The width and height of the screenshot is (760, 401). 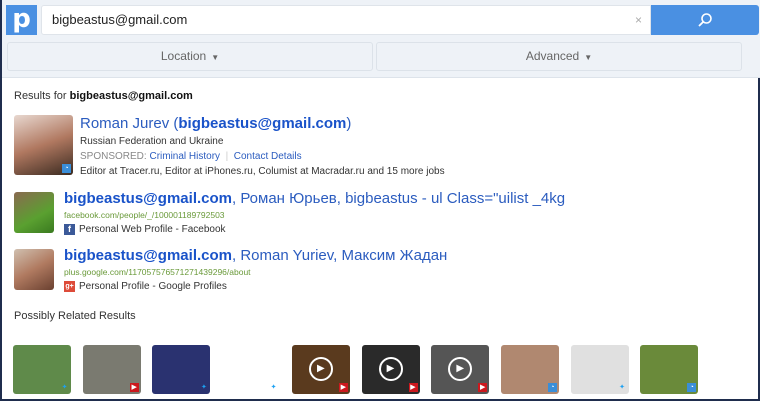 What do you see at coordinates (152, 141) in the screenshot?
I see `result-location: Russian Federation and Ukraine` at bounding box center [152, 141].